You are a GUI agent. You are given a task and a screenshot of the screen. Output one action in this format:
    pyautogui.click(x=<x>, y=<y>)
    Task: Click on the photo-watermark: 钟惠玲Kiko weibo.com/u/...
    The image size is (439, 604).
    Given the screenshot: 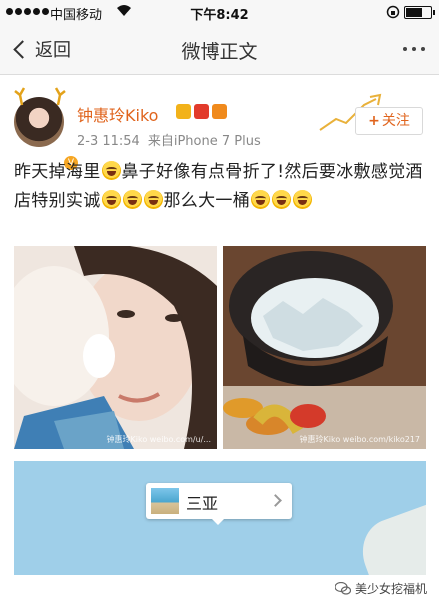 What is the action you would take?
    pyautogui.click(x=159, y=439)
    